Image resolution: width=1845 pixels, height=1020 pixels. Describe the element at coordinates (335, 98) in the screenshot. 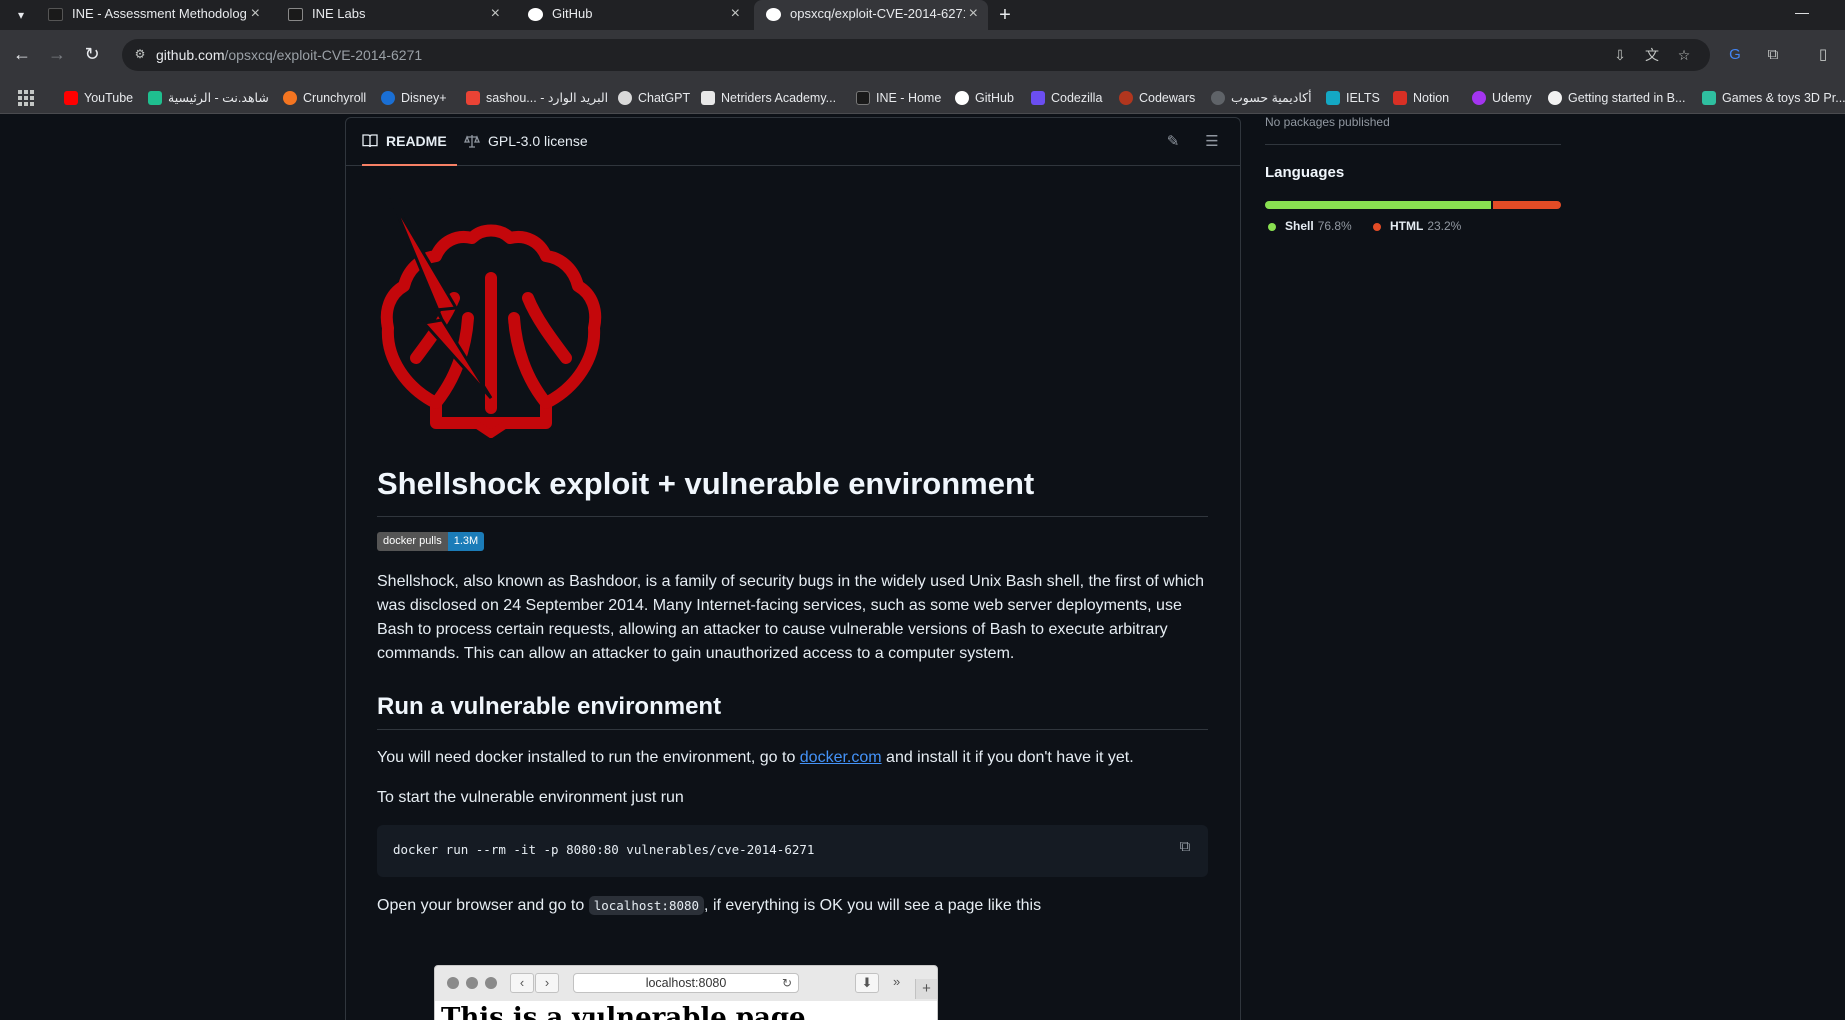

I see `bookmark-label: Crunchyroll` at that location.